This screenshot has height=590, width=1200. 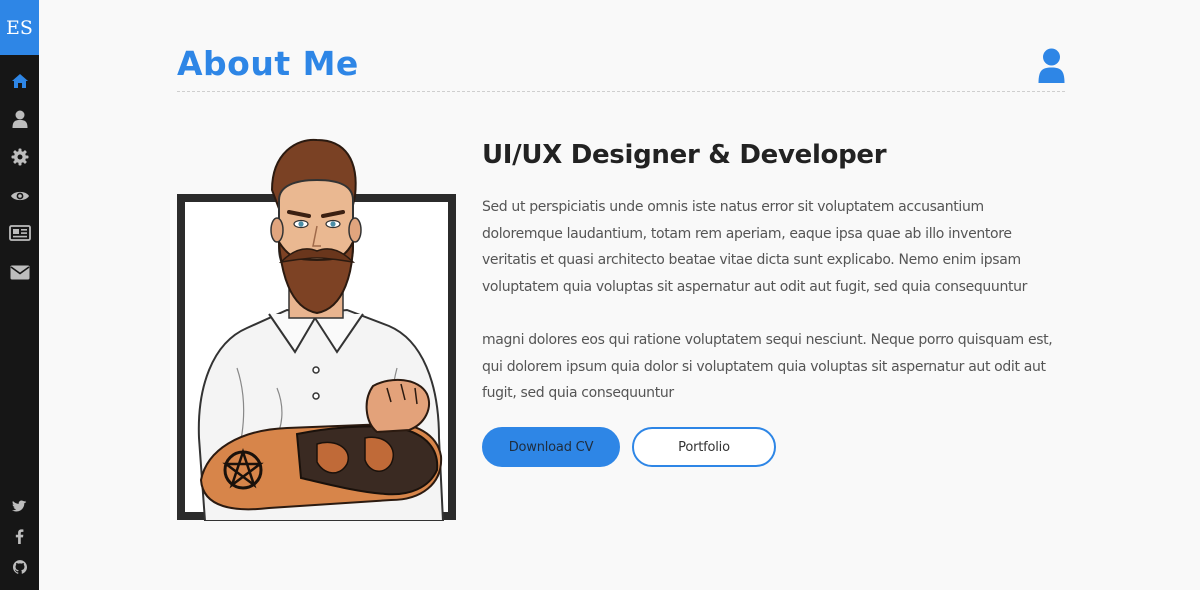 I want to click on home-icon, so click(x=19, y=81).